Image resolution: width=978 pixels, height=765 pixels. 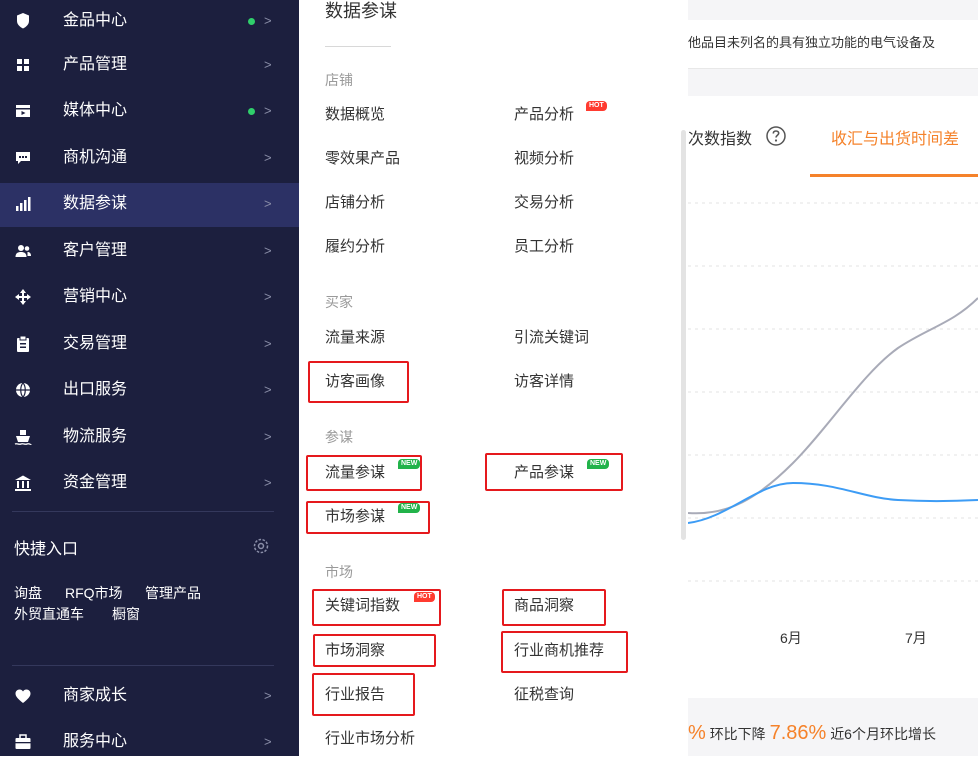 I want to click on menu-item-traffic-source: 流量来源, so click(x=355, y=338).